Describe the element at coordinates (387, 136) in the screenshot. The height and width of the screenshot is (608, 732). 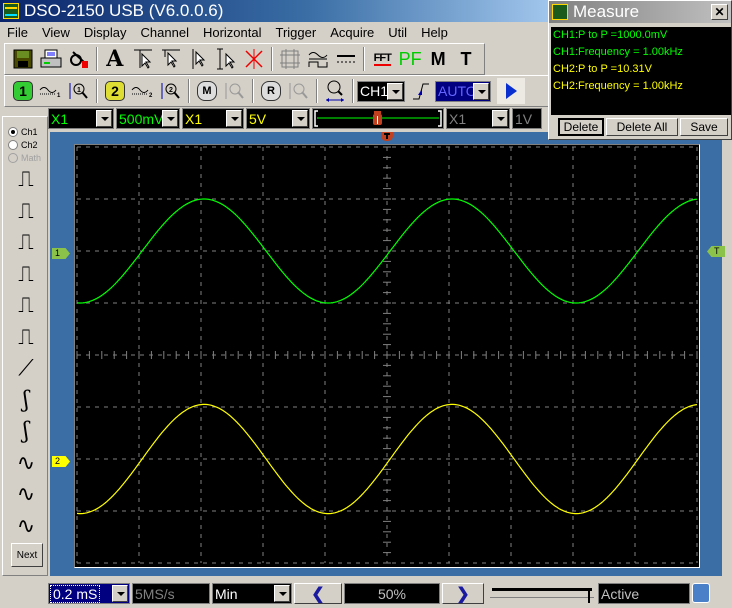
I see `trigger-time-marker` at that location.